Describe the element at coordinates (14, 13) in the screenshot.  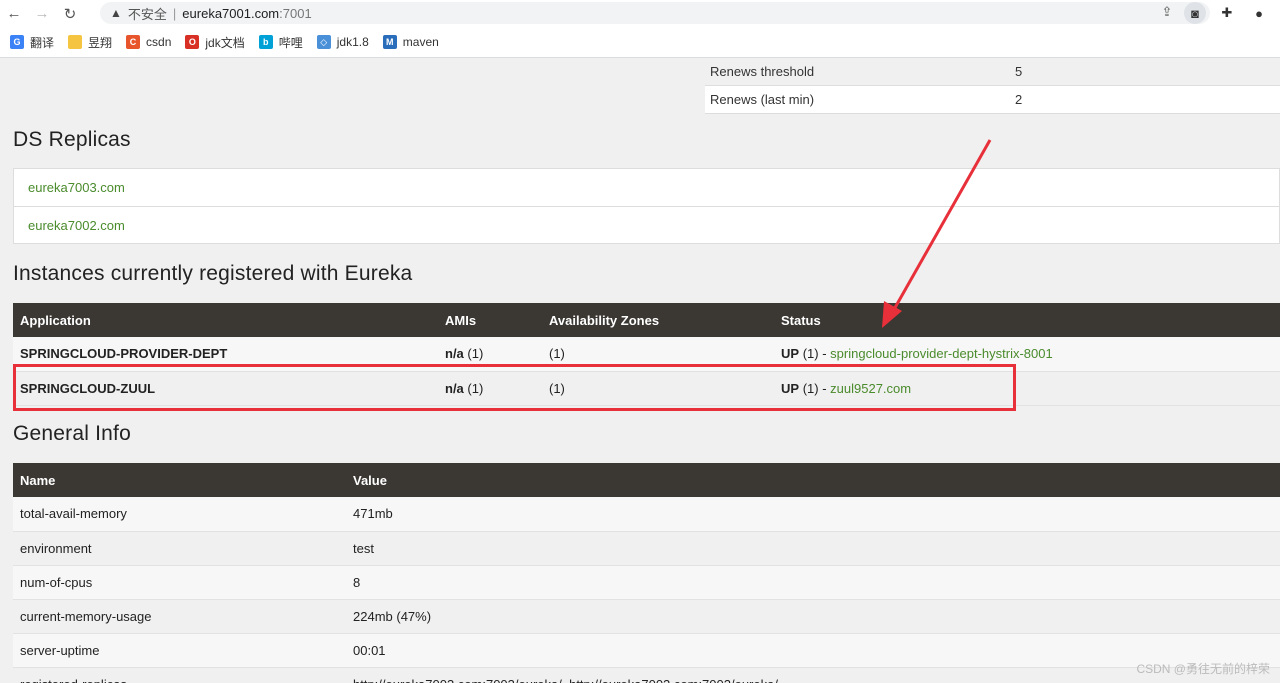
I see `back-arrow-icon: ←` at that location.